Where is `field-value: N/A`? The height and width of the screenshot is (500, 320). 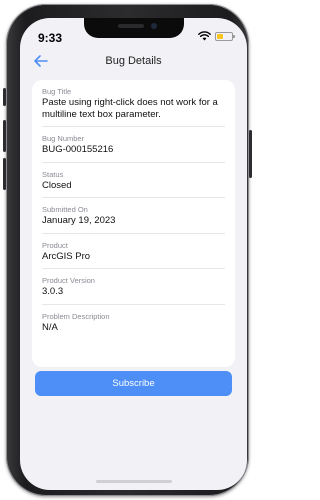
field-value: N/A is located at coordinates (50, 327).